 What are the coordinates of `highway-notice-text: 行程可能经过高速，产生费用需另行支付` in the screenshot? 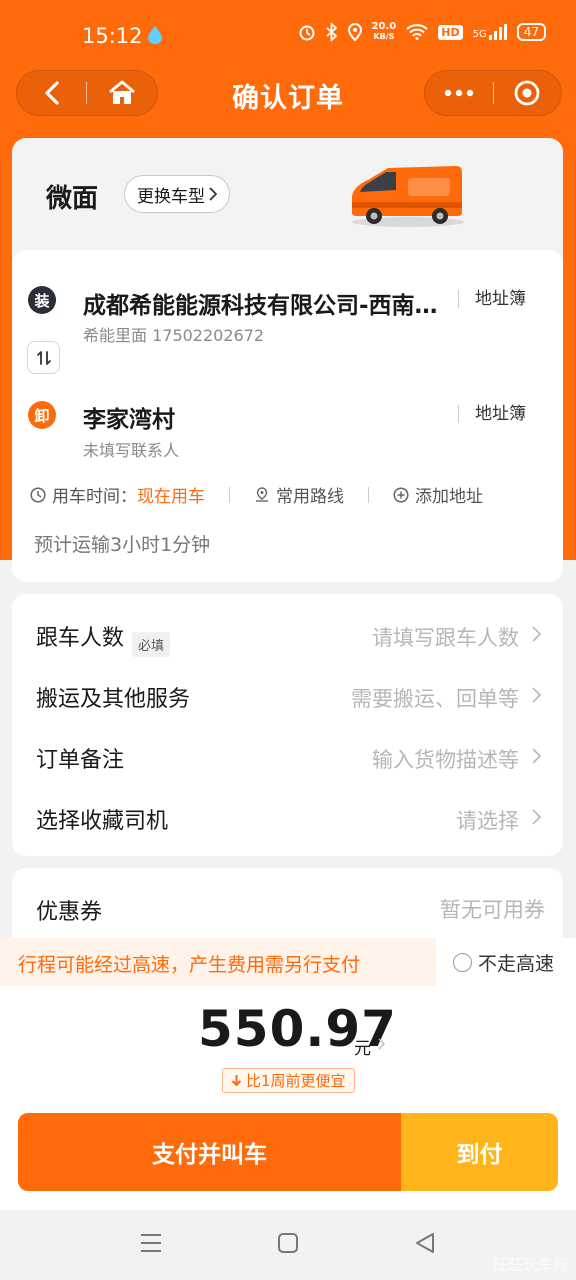 It's located at (189, 965).